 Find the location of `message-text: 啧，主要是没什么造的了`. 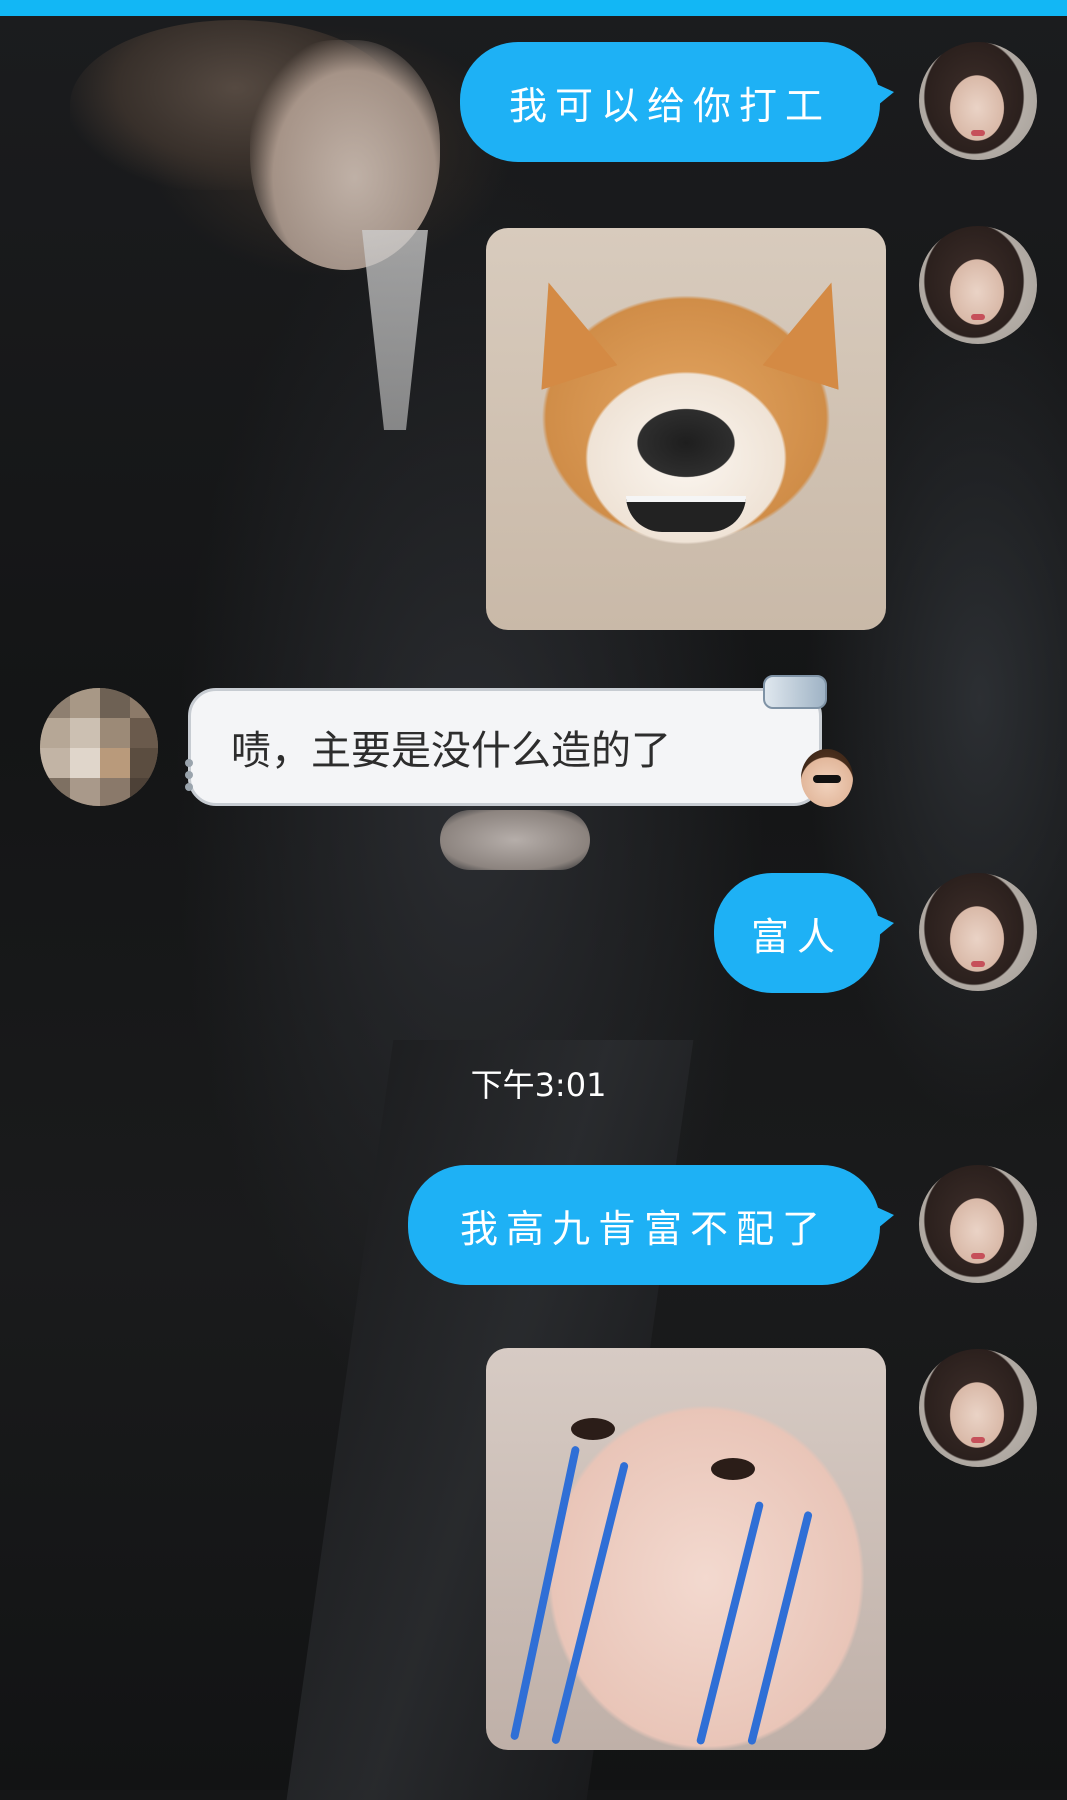

message-text: 啧，主要是没什么造的了 is located at coordinates (451, 751).